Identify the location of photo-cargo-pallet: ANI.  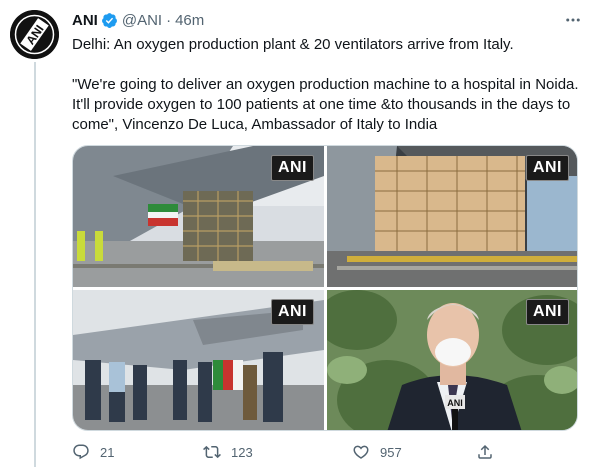
(452, 216).